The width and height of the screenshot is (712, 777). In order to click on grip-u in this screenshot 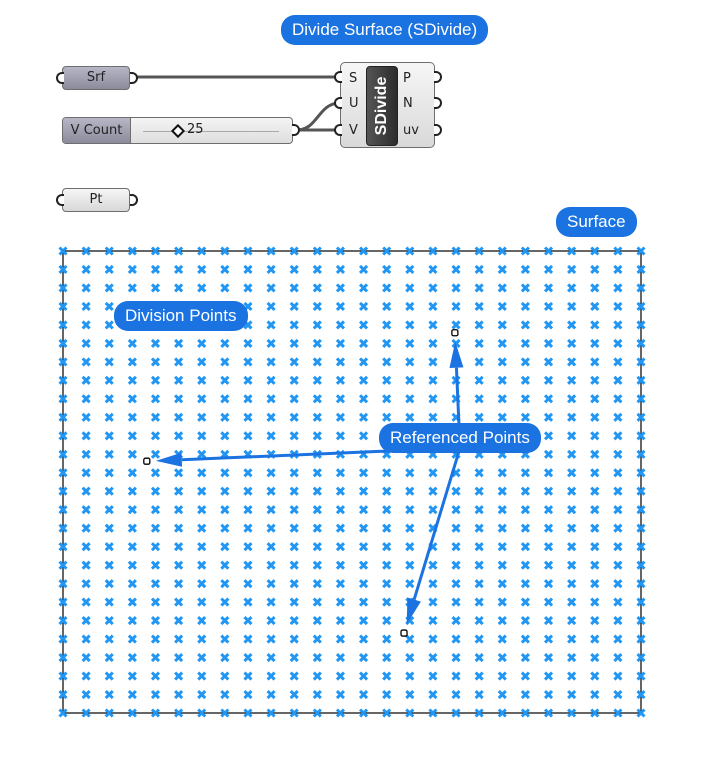, I will do `click(338, 103)`.